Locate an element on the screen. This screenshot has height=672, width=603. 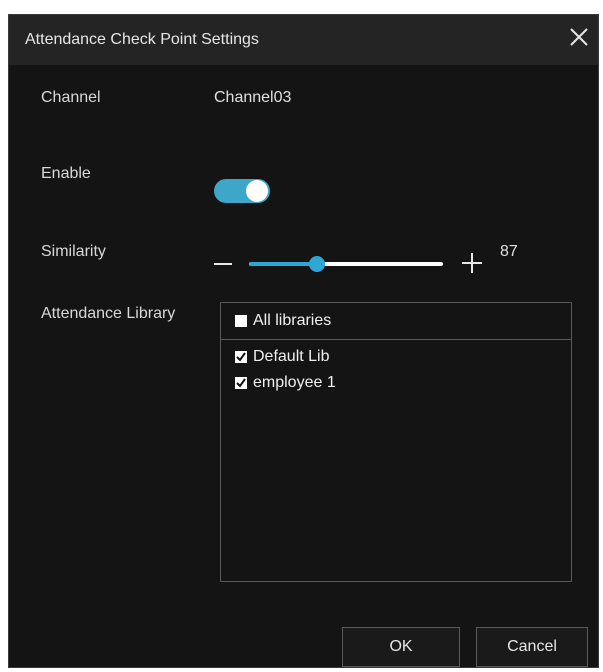
dialog-title: Attendance Check Point Settings is located at coordinates (142, 39).